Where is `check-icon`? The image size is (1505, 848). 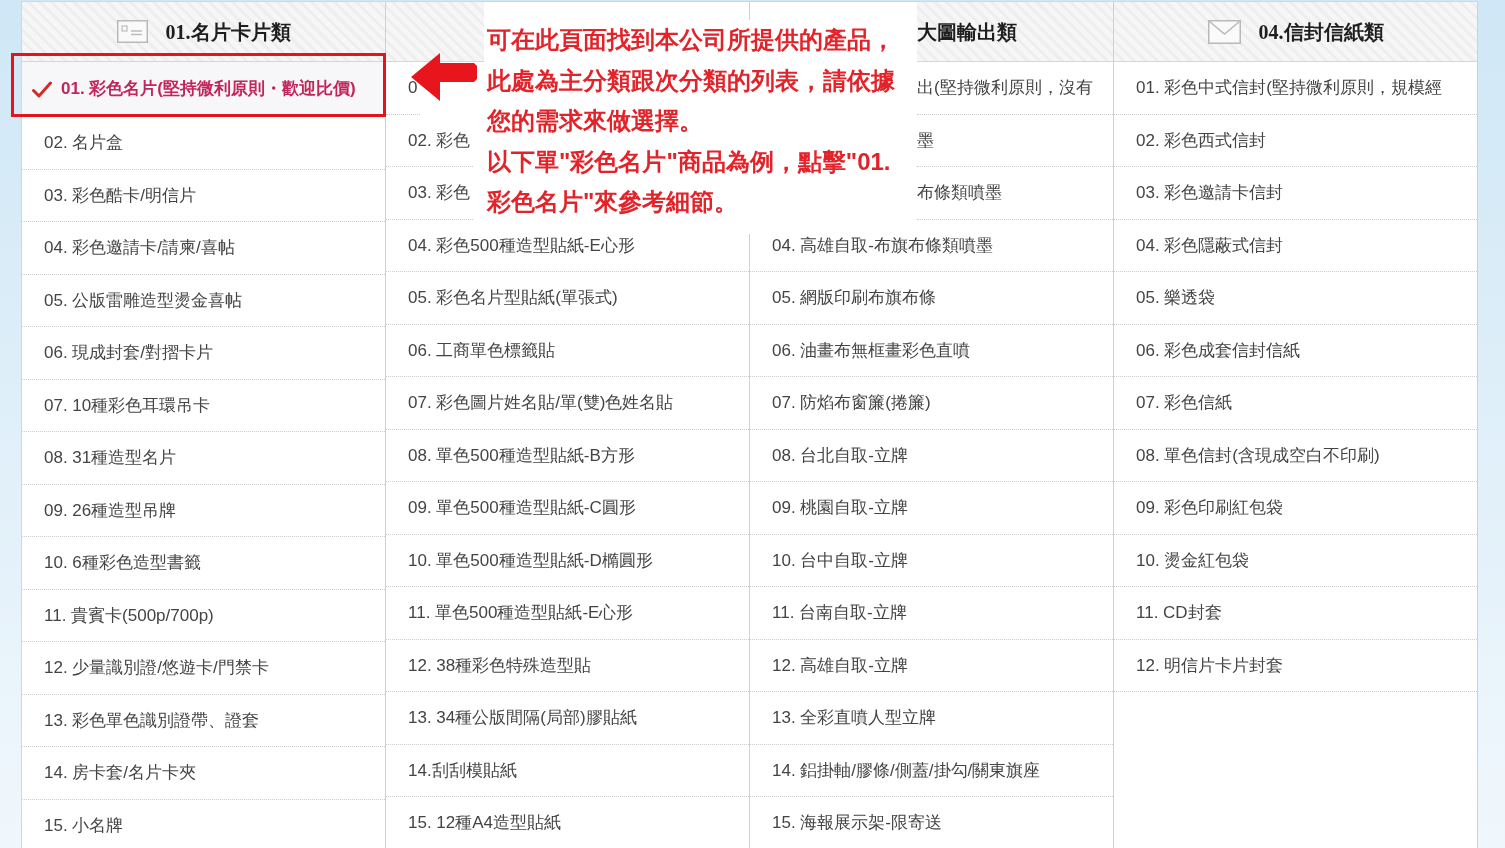
check-icon is located at coordinates (42, 89).